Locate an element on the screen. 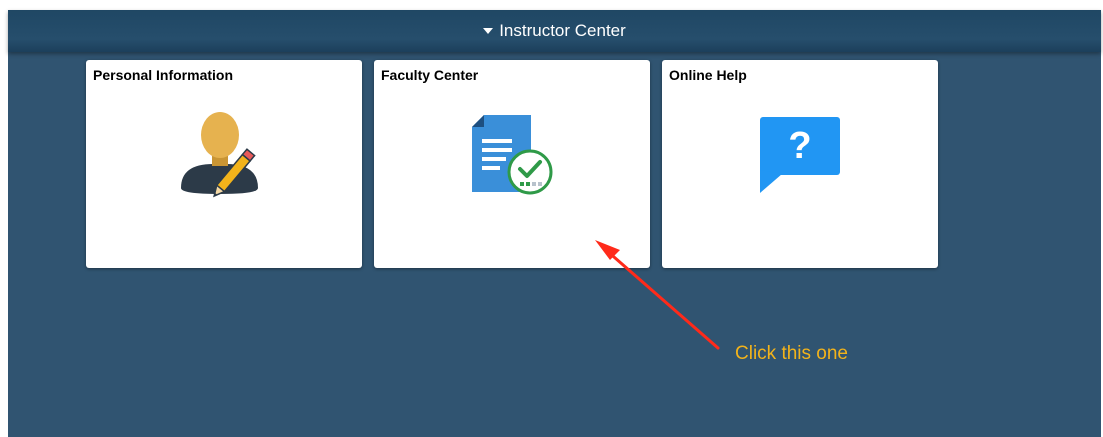  help-bubble-icon: ? is located at coordinates (800, 155).